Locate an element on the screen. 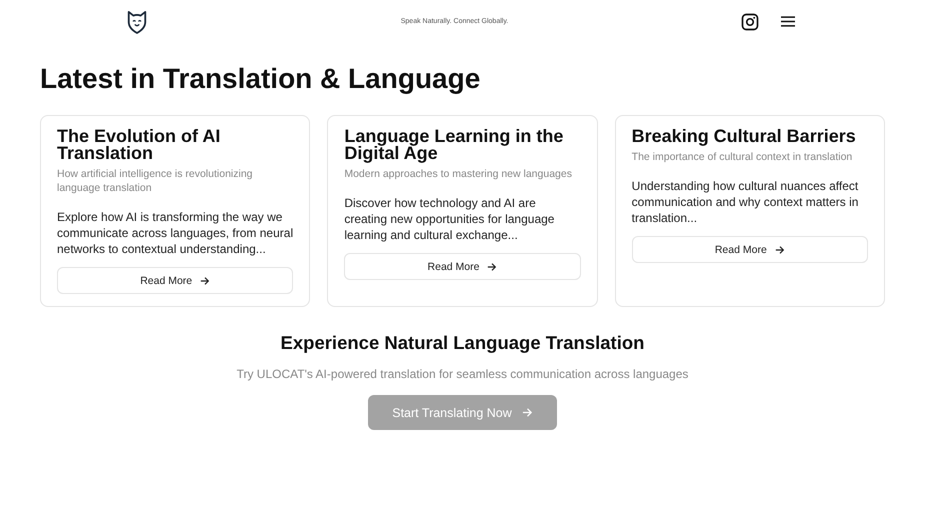 This screenshot has height=520, width=925. menu-icon is located at coordinates (787, 21).